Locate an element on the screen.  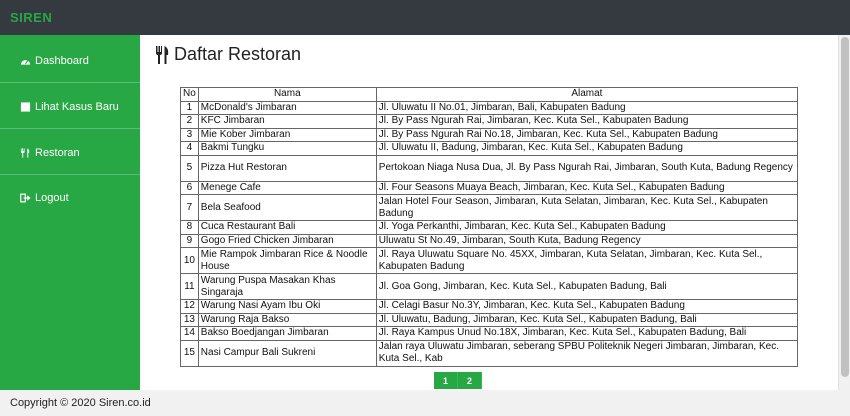
cell-no: 15 is located at coordinates (189, 353).